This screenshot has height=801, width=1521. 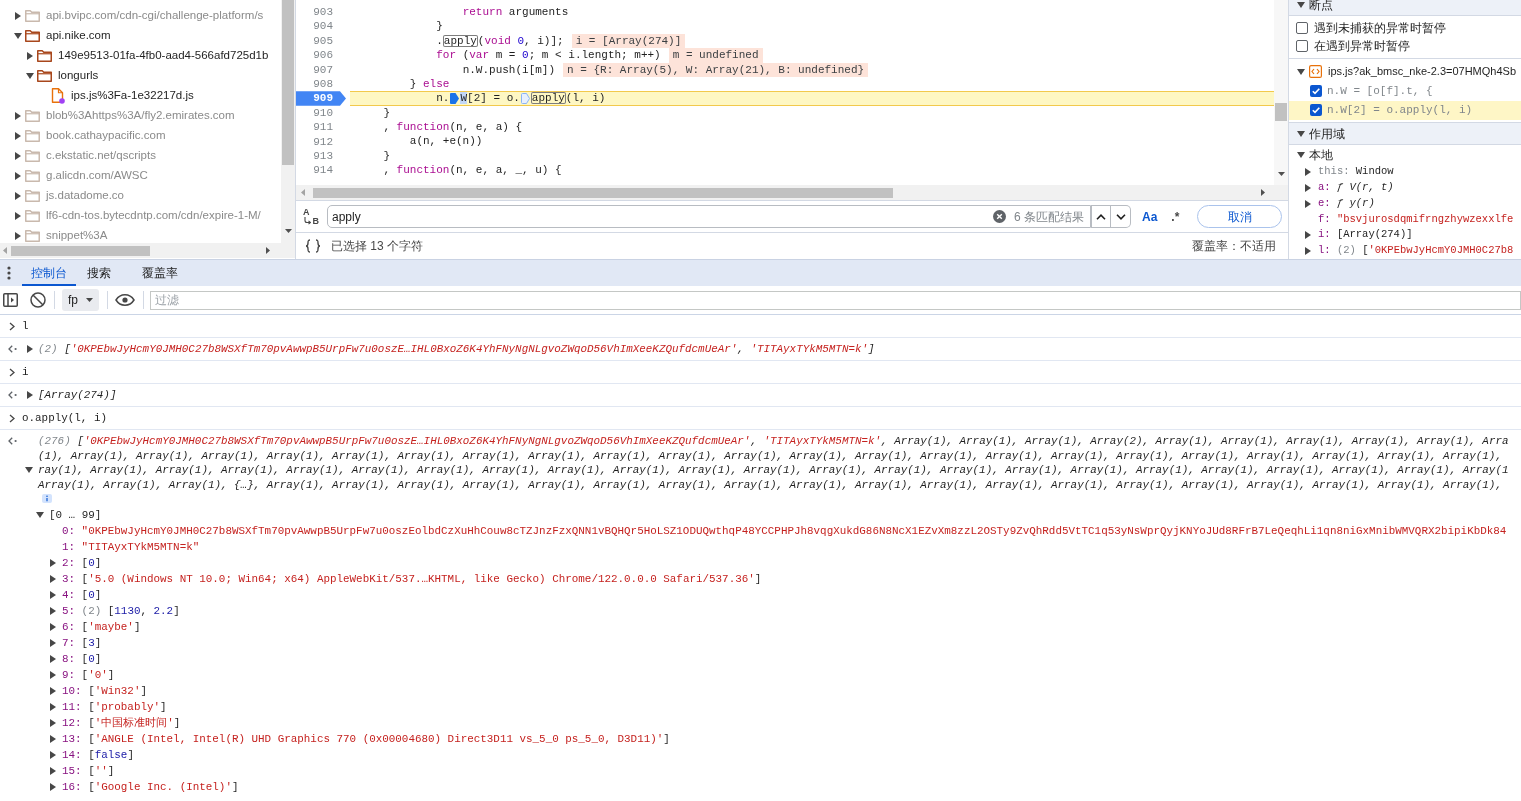 I want to click on file-name: ips.js?ak_bmsc_nke-2.3=07HMQh4Sb, so click(x=1422, y=71).